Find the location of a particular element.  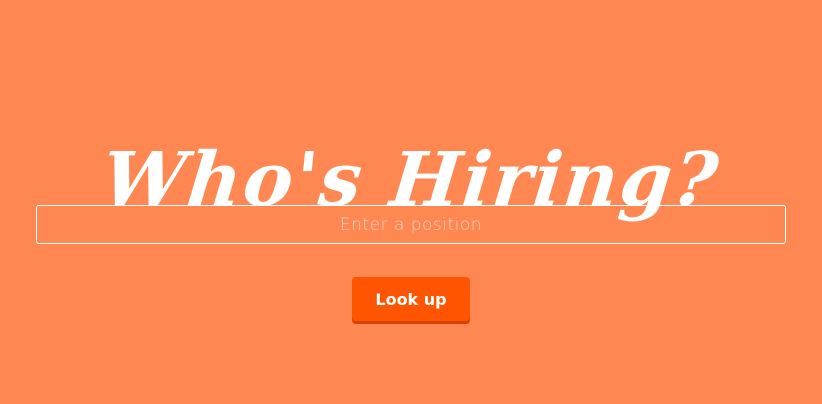

position-search-input is located at coordinates (411, 224).